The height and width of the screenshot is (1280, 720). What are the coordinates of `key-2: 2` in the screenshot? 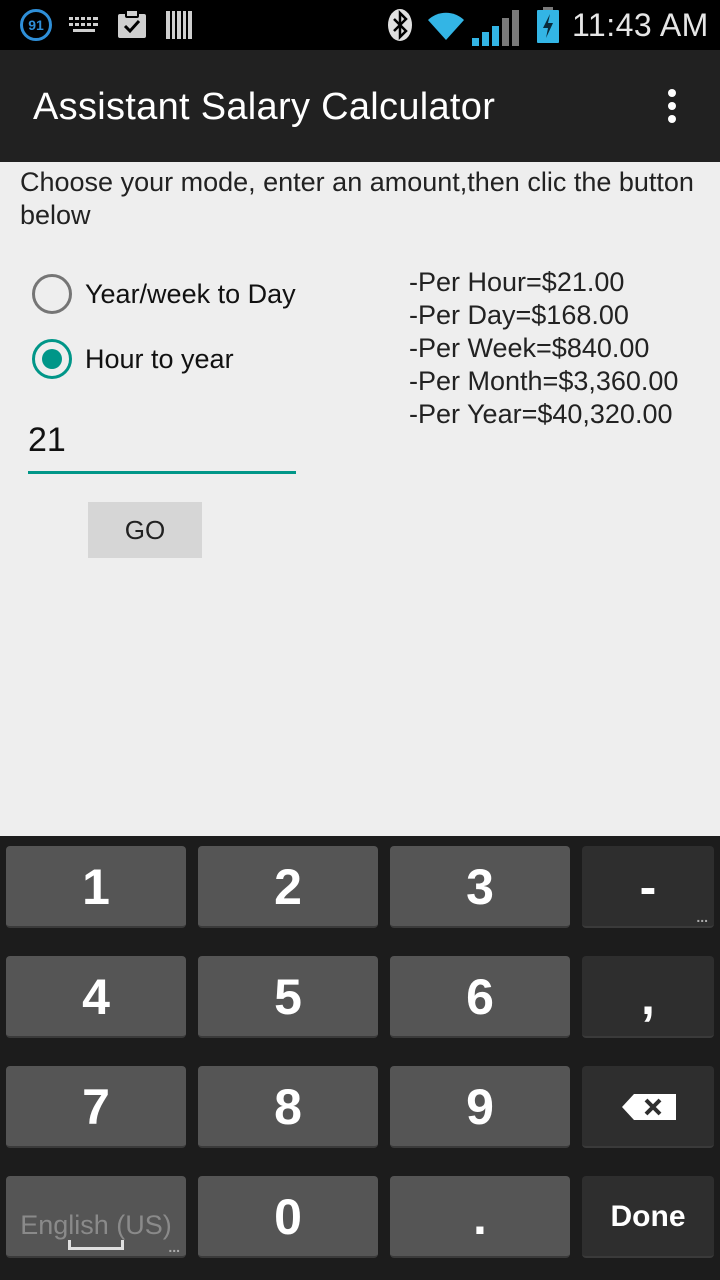 It's located at (288, 887).